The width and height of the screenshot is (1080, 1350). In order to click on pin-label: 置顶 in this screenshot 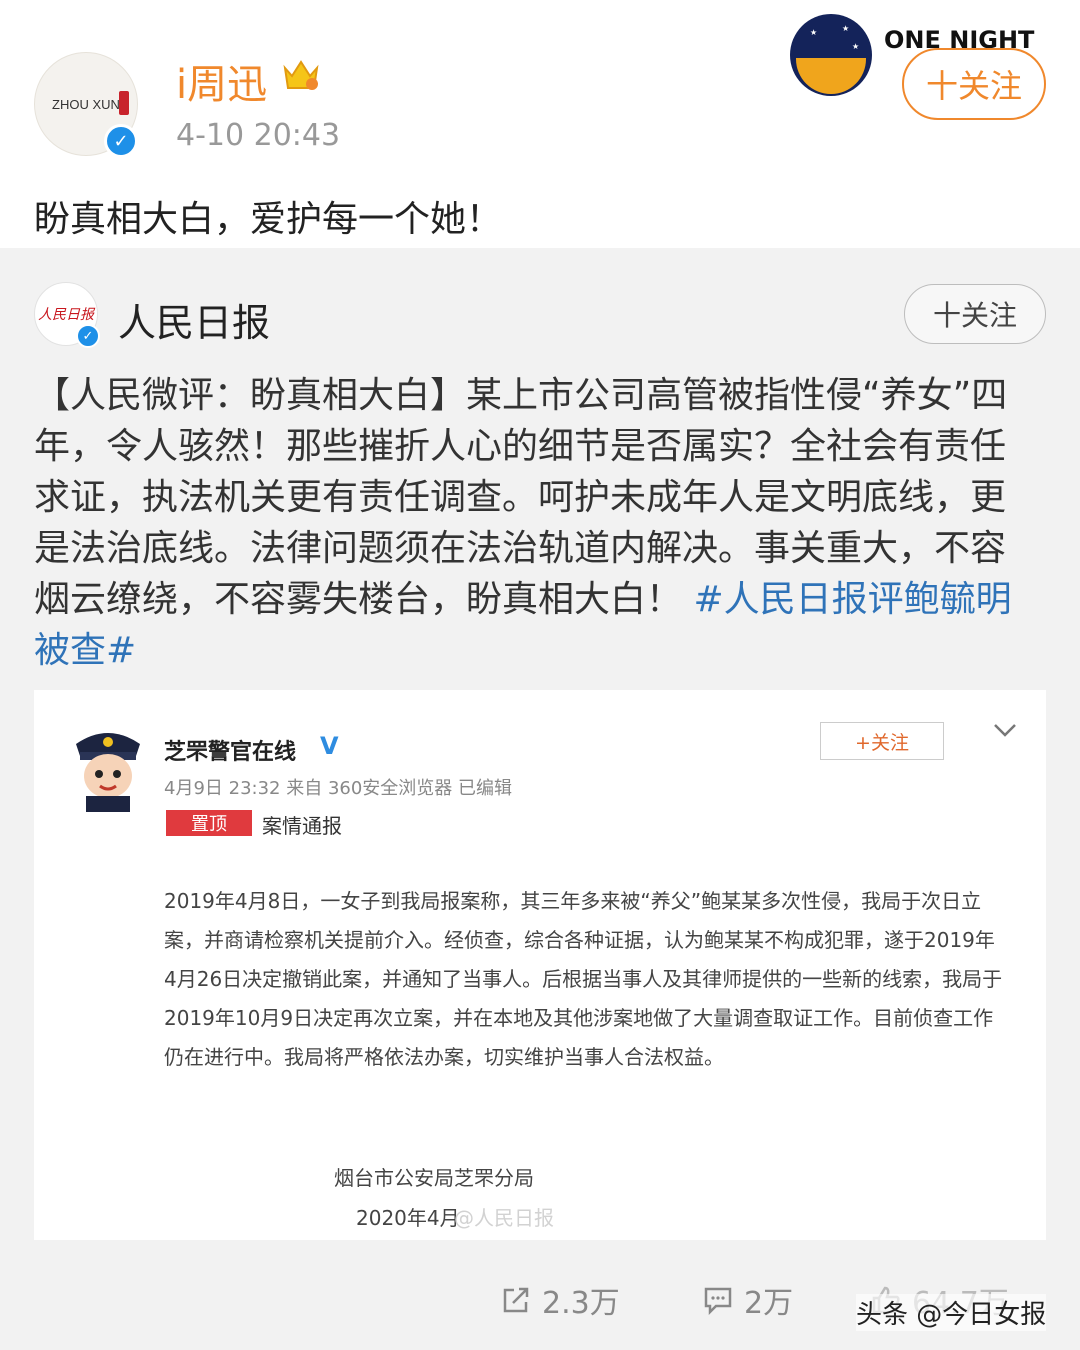, I will do `click(209, 824)`.